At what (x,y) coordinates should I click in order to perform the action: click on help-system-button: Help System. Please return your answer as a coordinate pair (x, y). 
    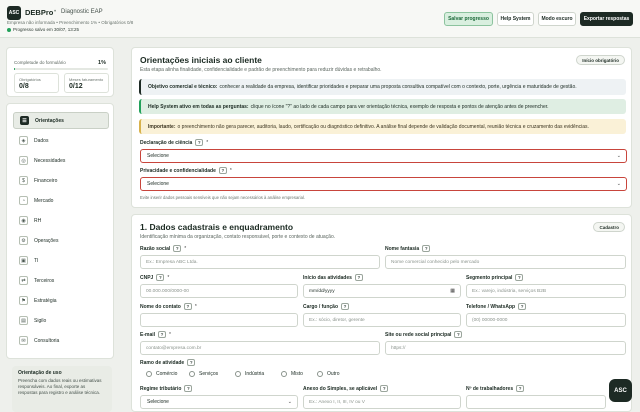
    Looking at the image, I should click on (515, 19).